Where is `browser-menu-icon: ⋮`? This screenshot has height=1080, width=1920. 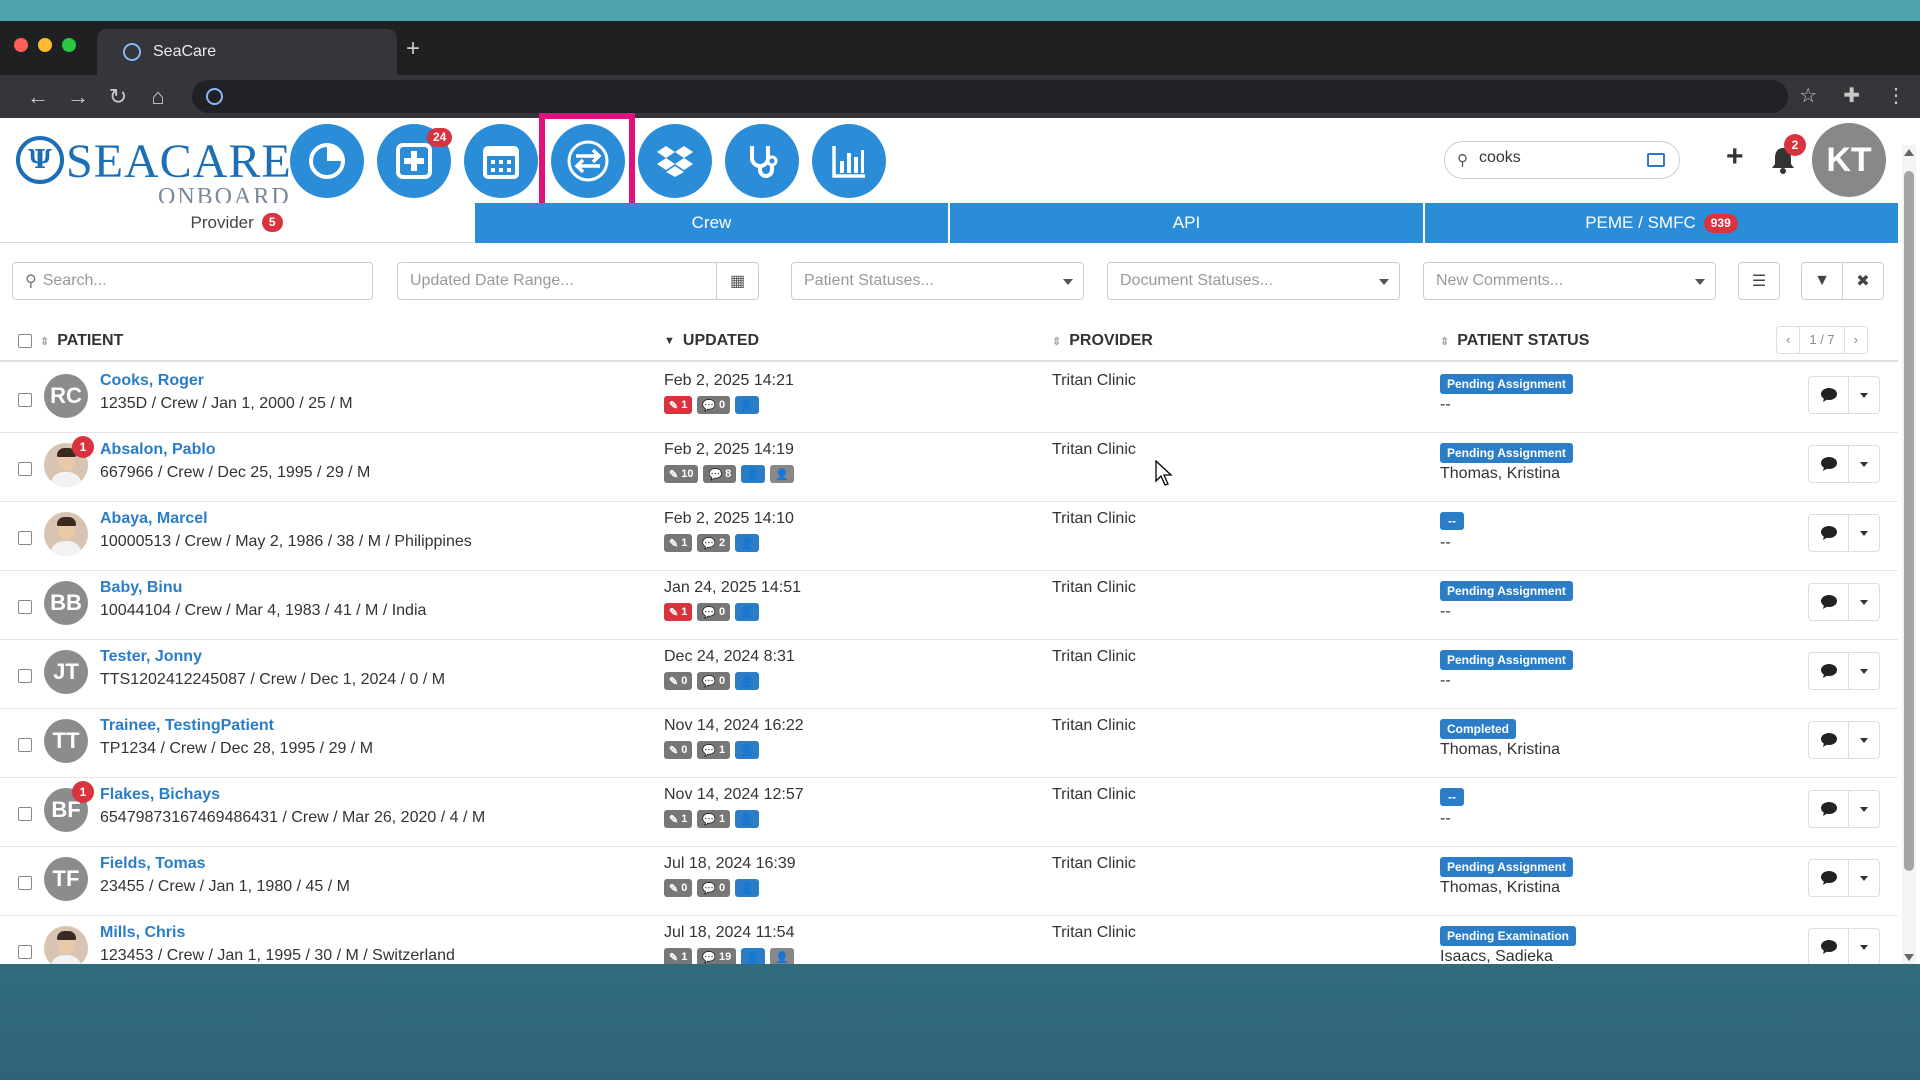
browser-menu-icon: ⋮ is located at coordinates (1896, 95).